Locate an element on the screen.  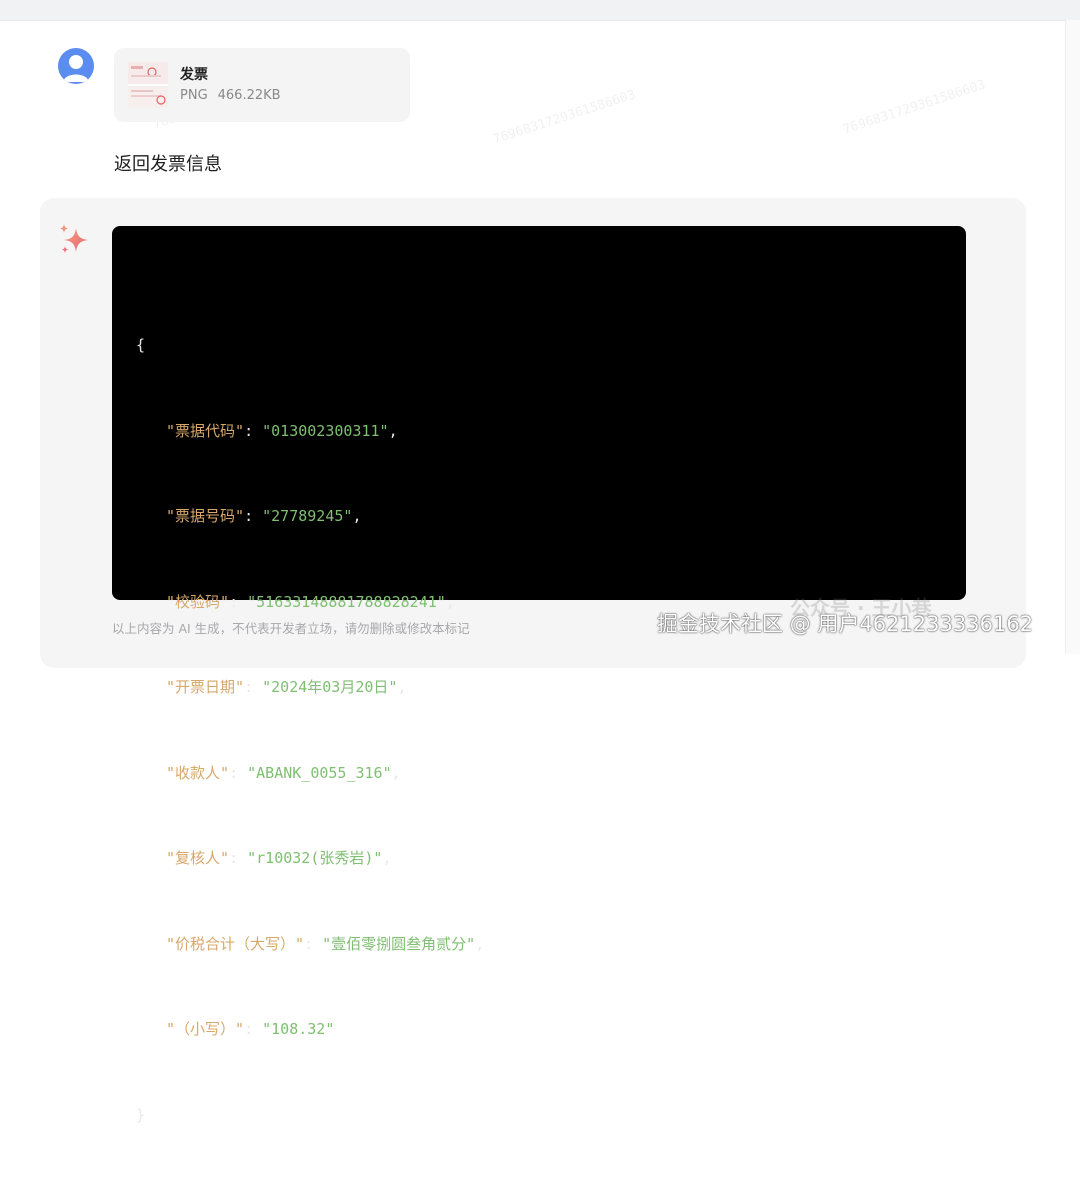
code-line: "价税合计（大写）": "壹佰零捌圆叁角贰分", is located at coordinates (325, 943).